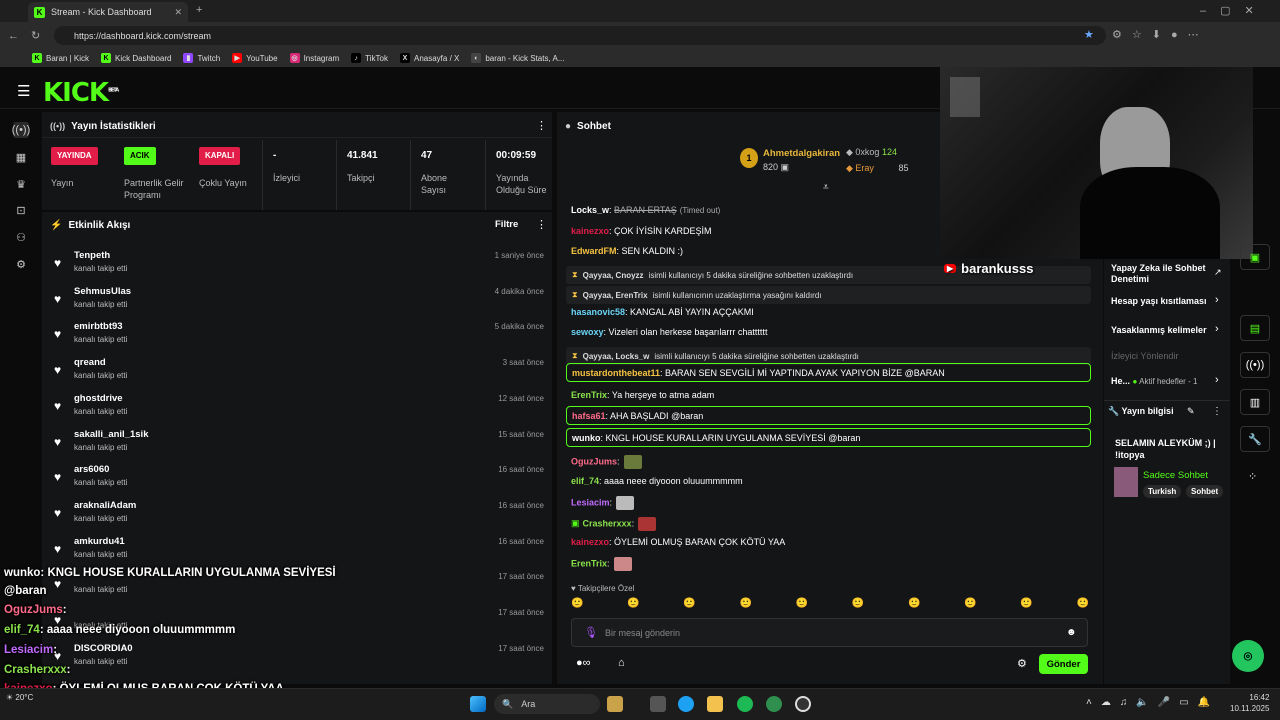 This screenshot has height=720, width=1280. I want to click on chat-username: mustardonthebeat11, so click(616, 373).